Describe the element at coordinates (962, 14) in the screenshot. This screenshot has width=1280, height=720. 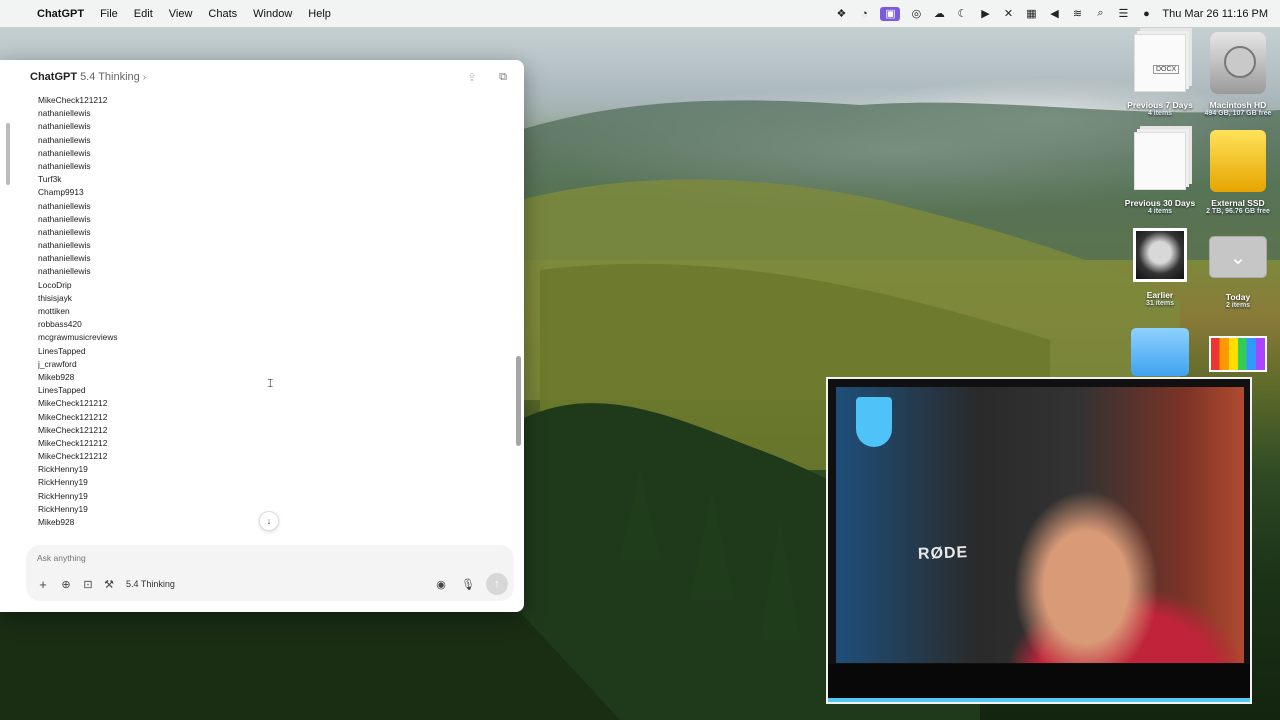
I see `focus-moon-icon: ☾` at that location.